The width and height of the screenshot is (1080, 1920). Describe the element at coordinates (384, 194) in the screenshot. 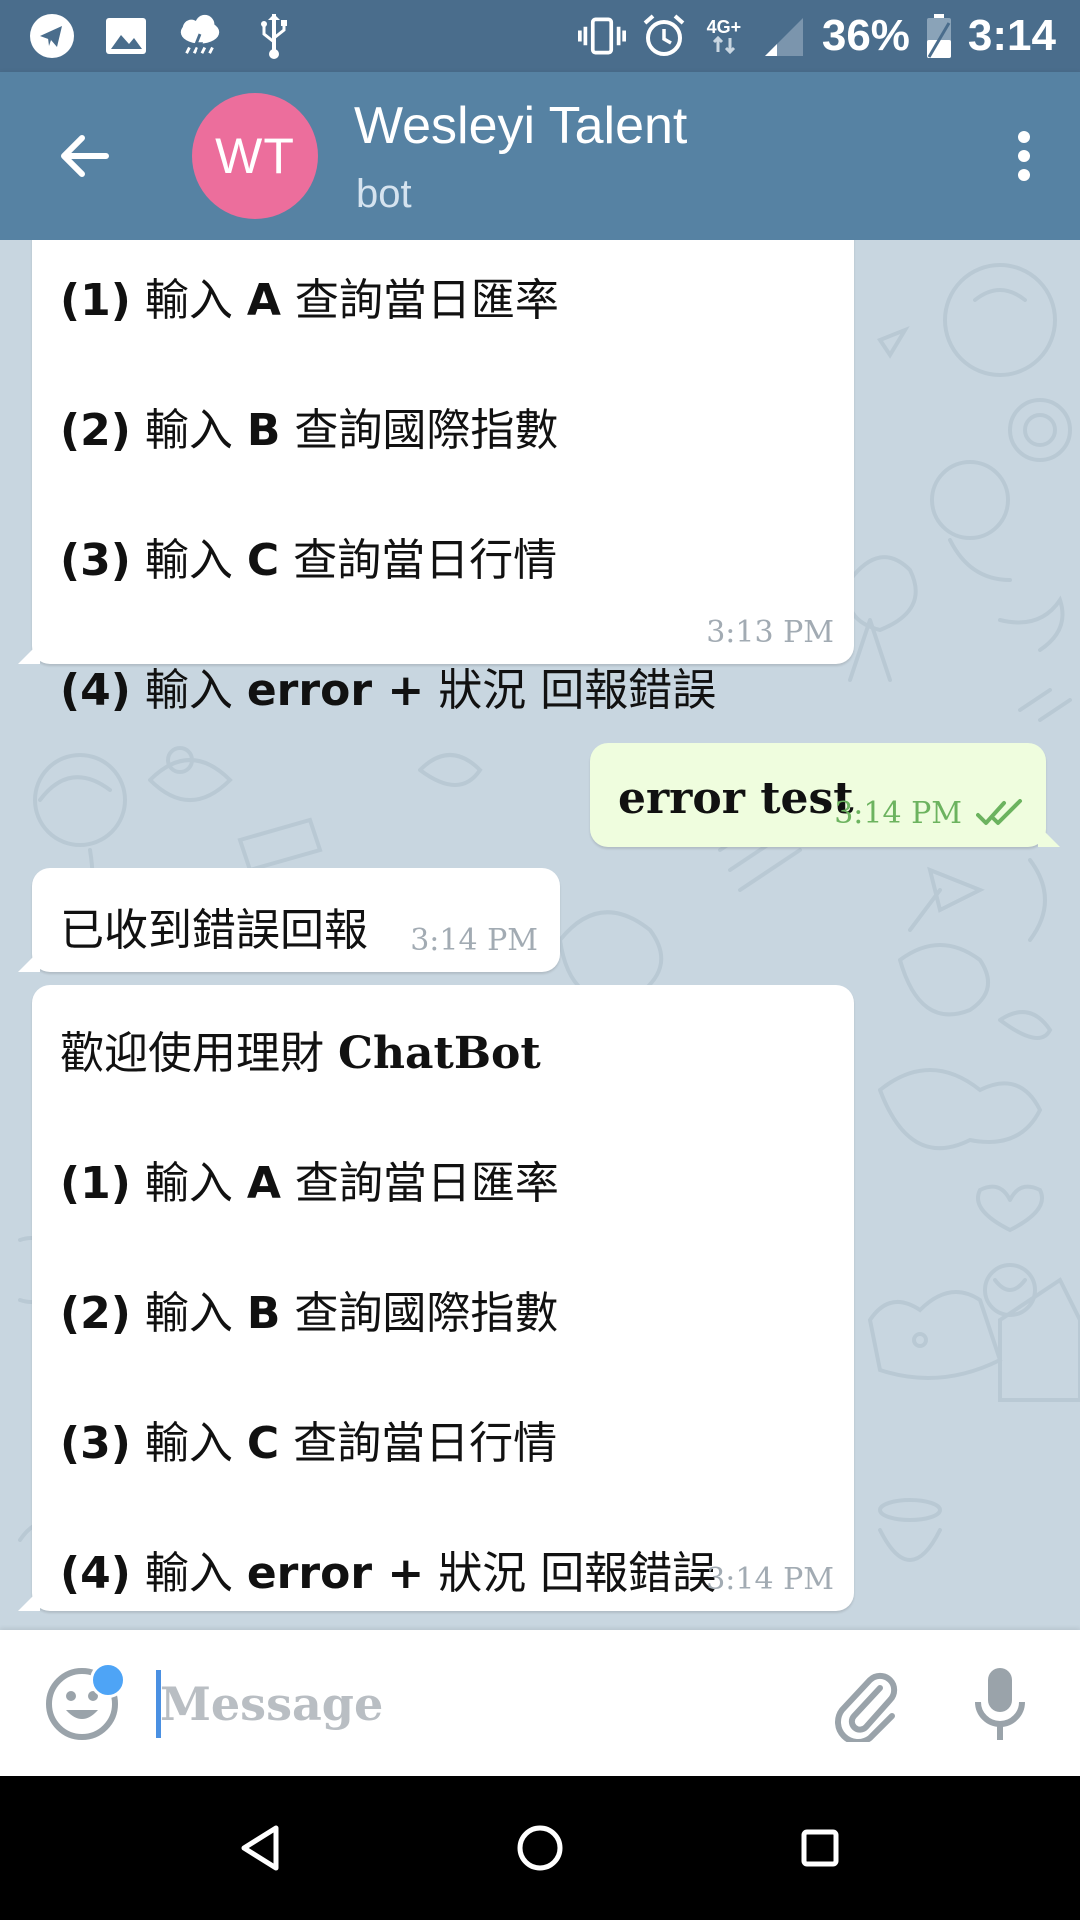

I see `chat-subtitle: bot` at that location.